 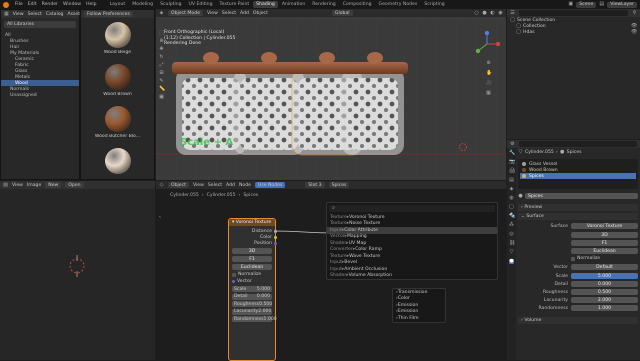 I want to click on rotate-tool-icon: ↻, so click(x=161, y=57).